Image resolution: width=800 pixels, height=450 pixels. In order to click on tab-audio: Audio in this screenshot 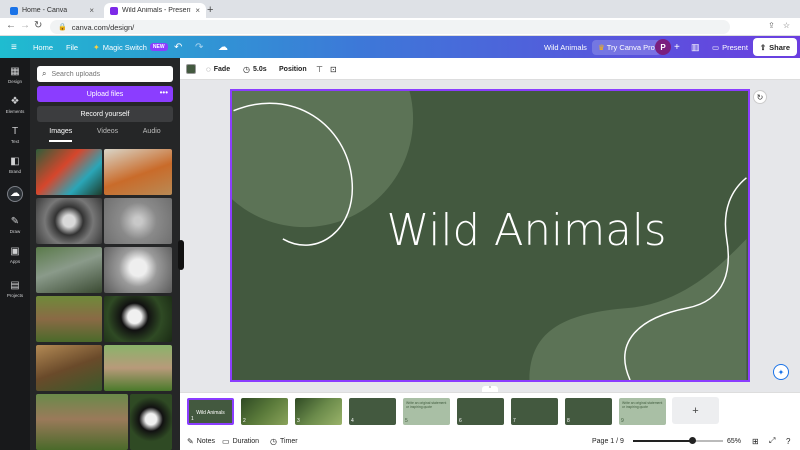, I will do `click(152, 135)`.